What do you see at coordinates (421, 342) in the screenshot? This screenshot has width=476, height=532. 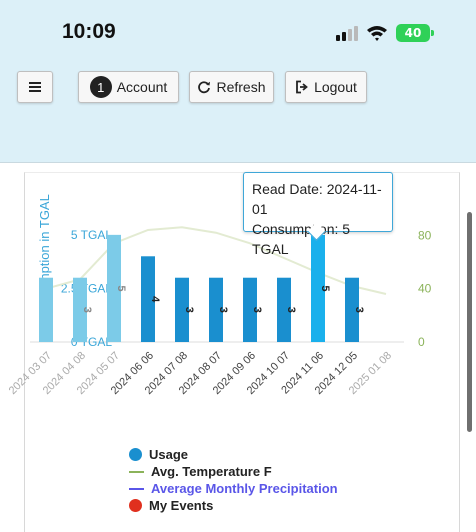 I see `y2-tick-label: 0` at bounding box center [421, 342].